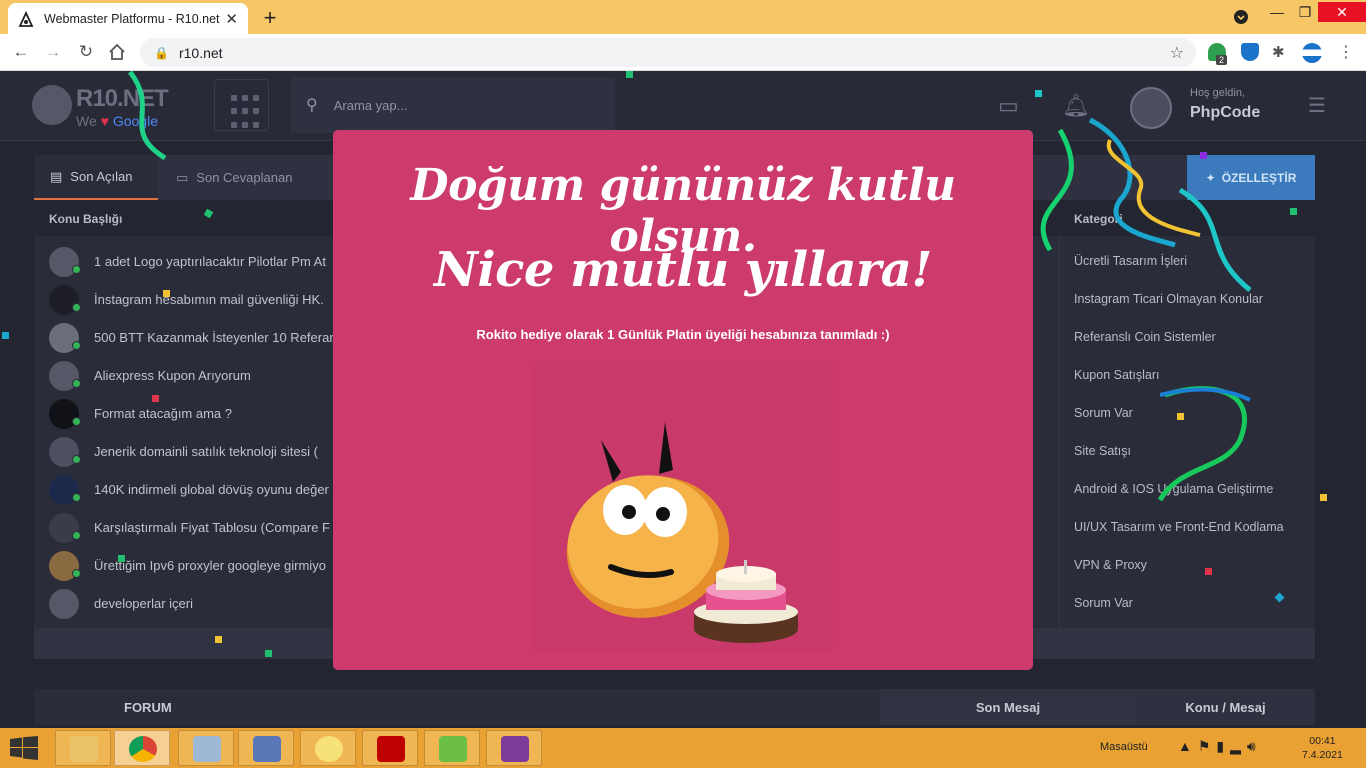  Describe the element at coordinates (1322, 755) in the screenshot. I see `date: 7.4.2021` at that location.